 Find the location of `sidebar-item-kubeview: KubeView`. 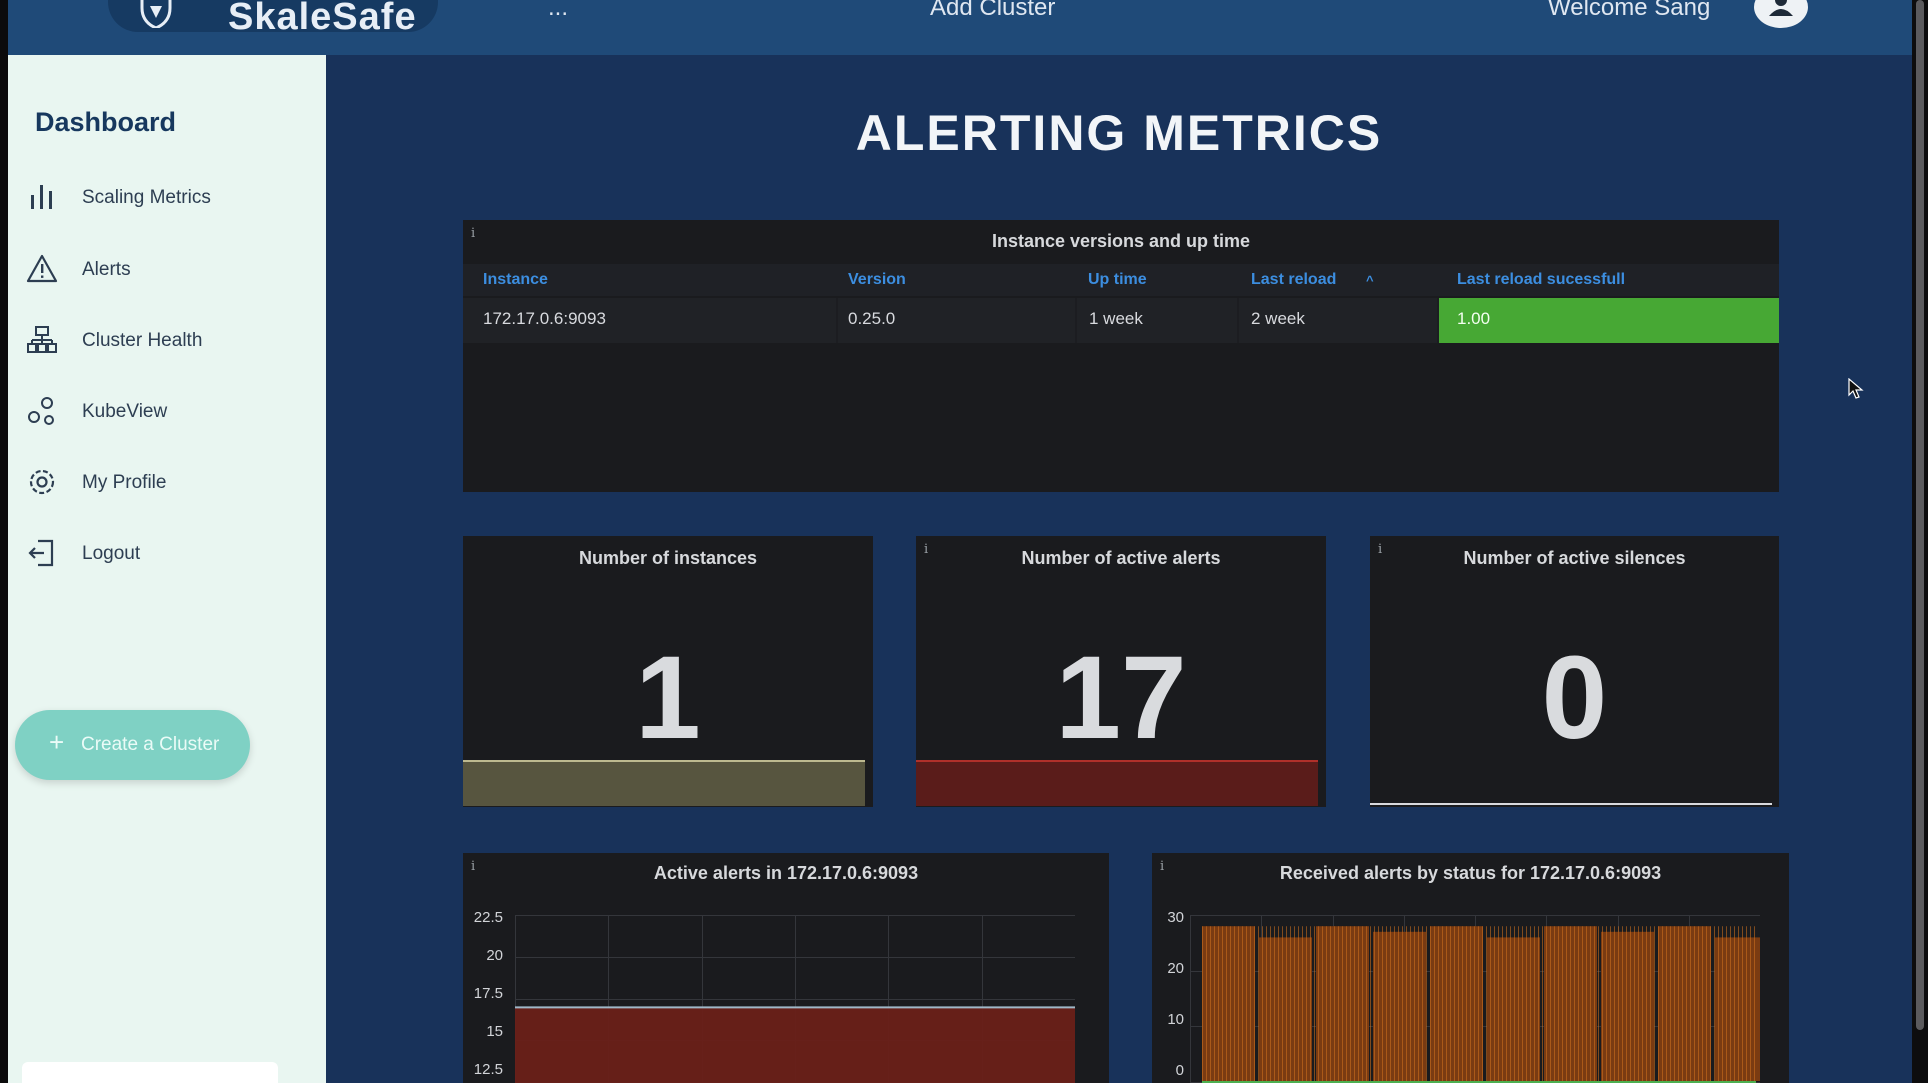

sidebar-item-kubeview: KubeView is located at coordinates (166, 413).